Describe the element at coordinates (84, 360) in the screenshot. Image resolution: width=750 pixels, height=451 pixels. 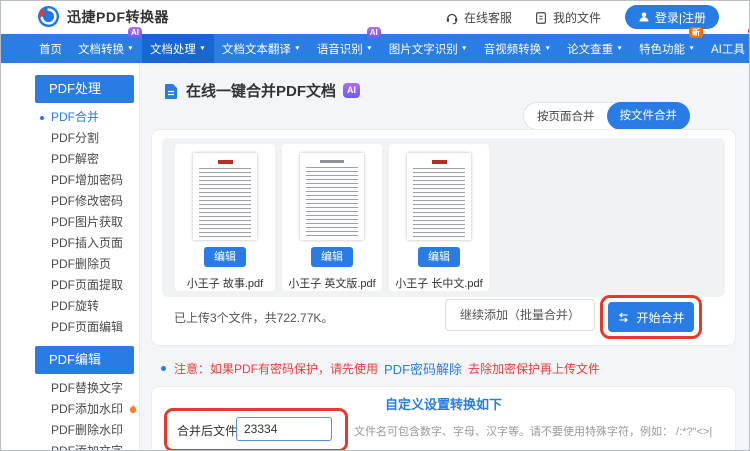
I see `sidebar-section-pdf-edit: PDF编辑` at that location.